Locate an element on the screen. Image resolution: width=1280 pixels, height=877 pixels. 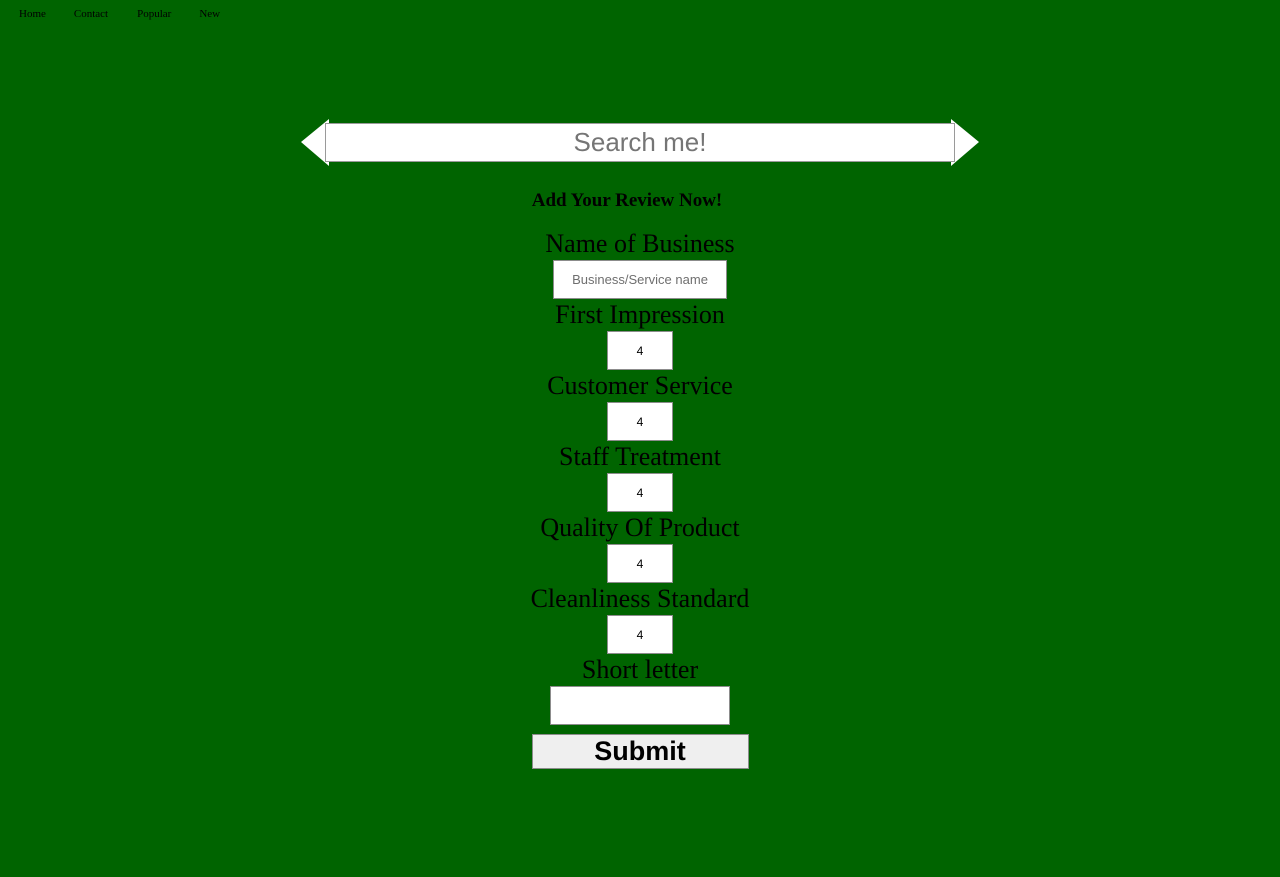
nav-link-contact: Contact is located at coordinates (91, 10).